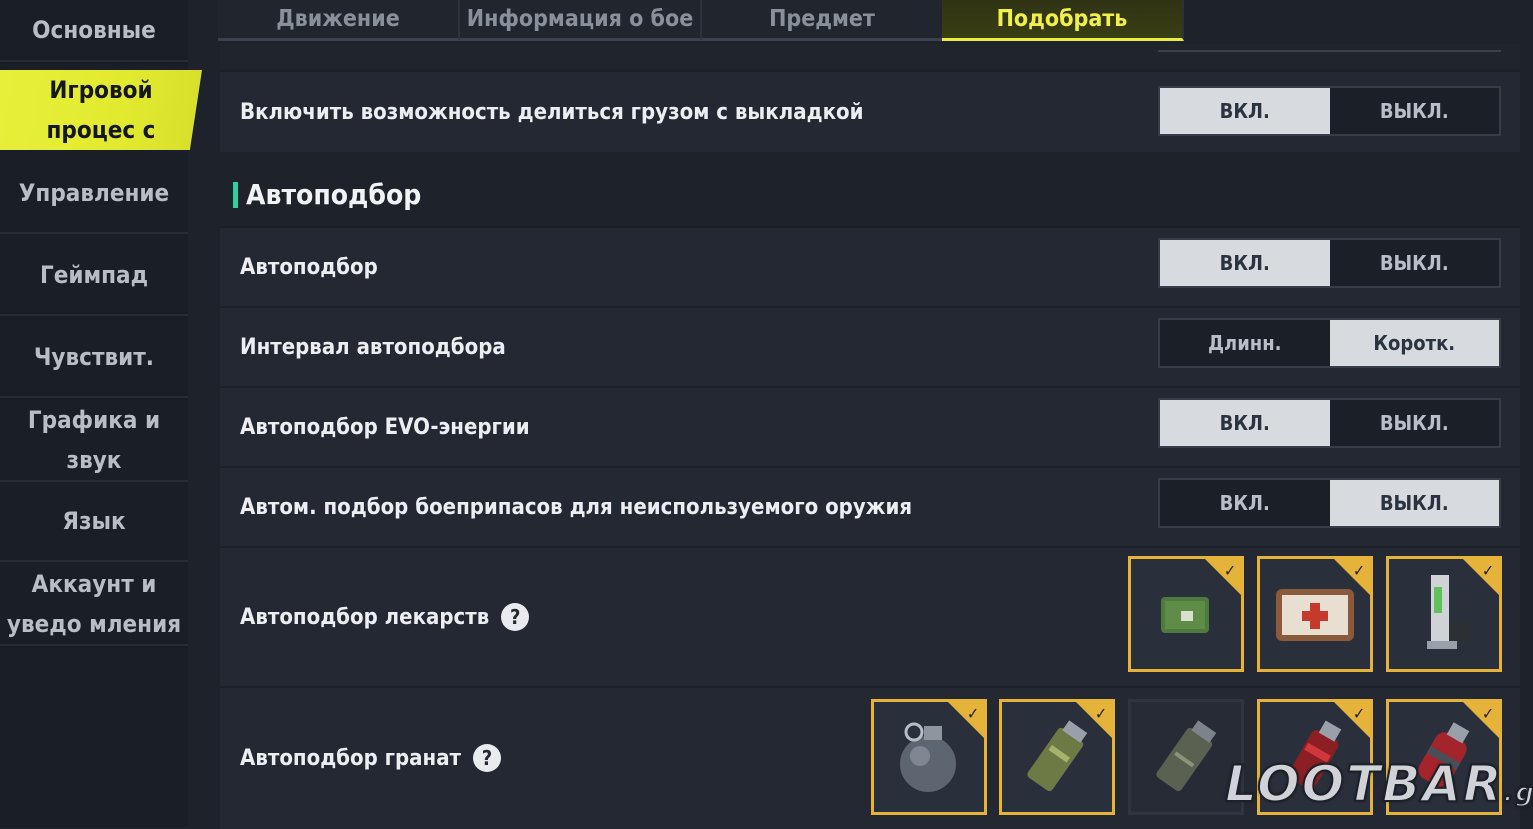  I want to click on previous-row-divider, so click(1329, 51).